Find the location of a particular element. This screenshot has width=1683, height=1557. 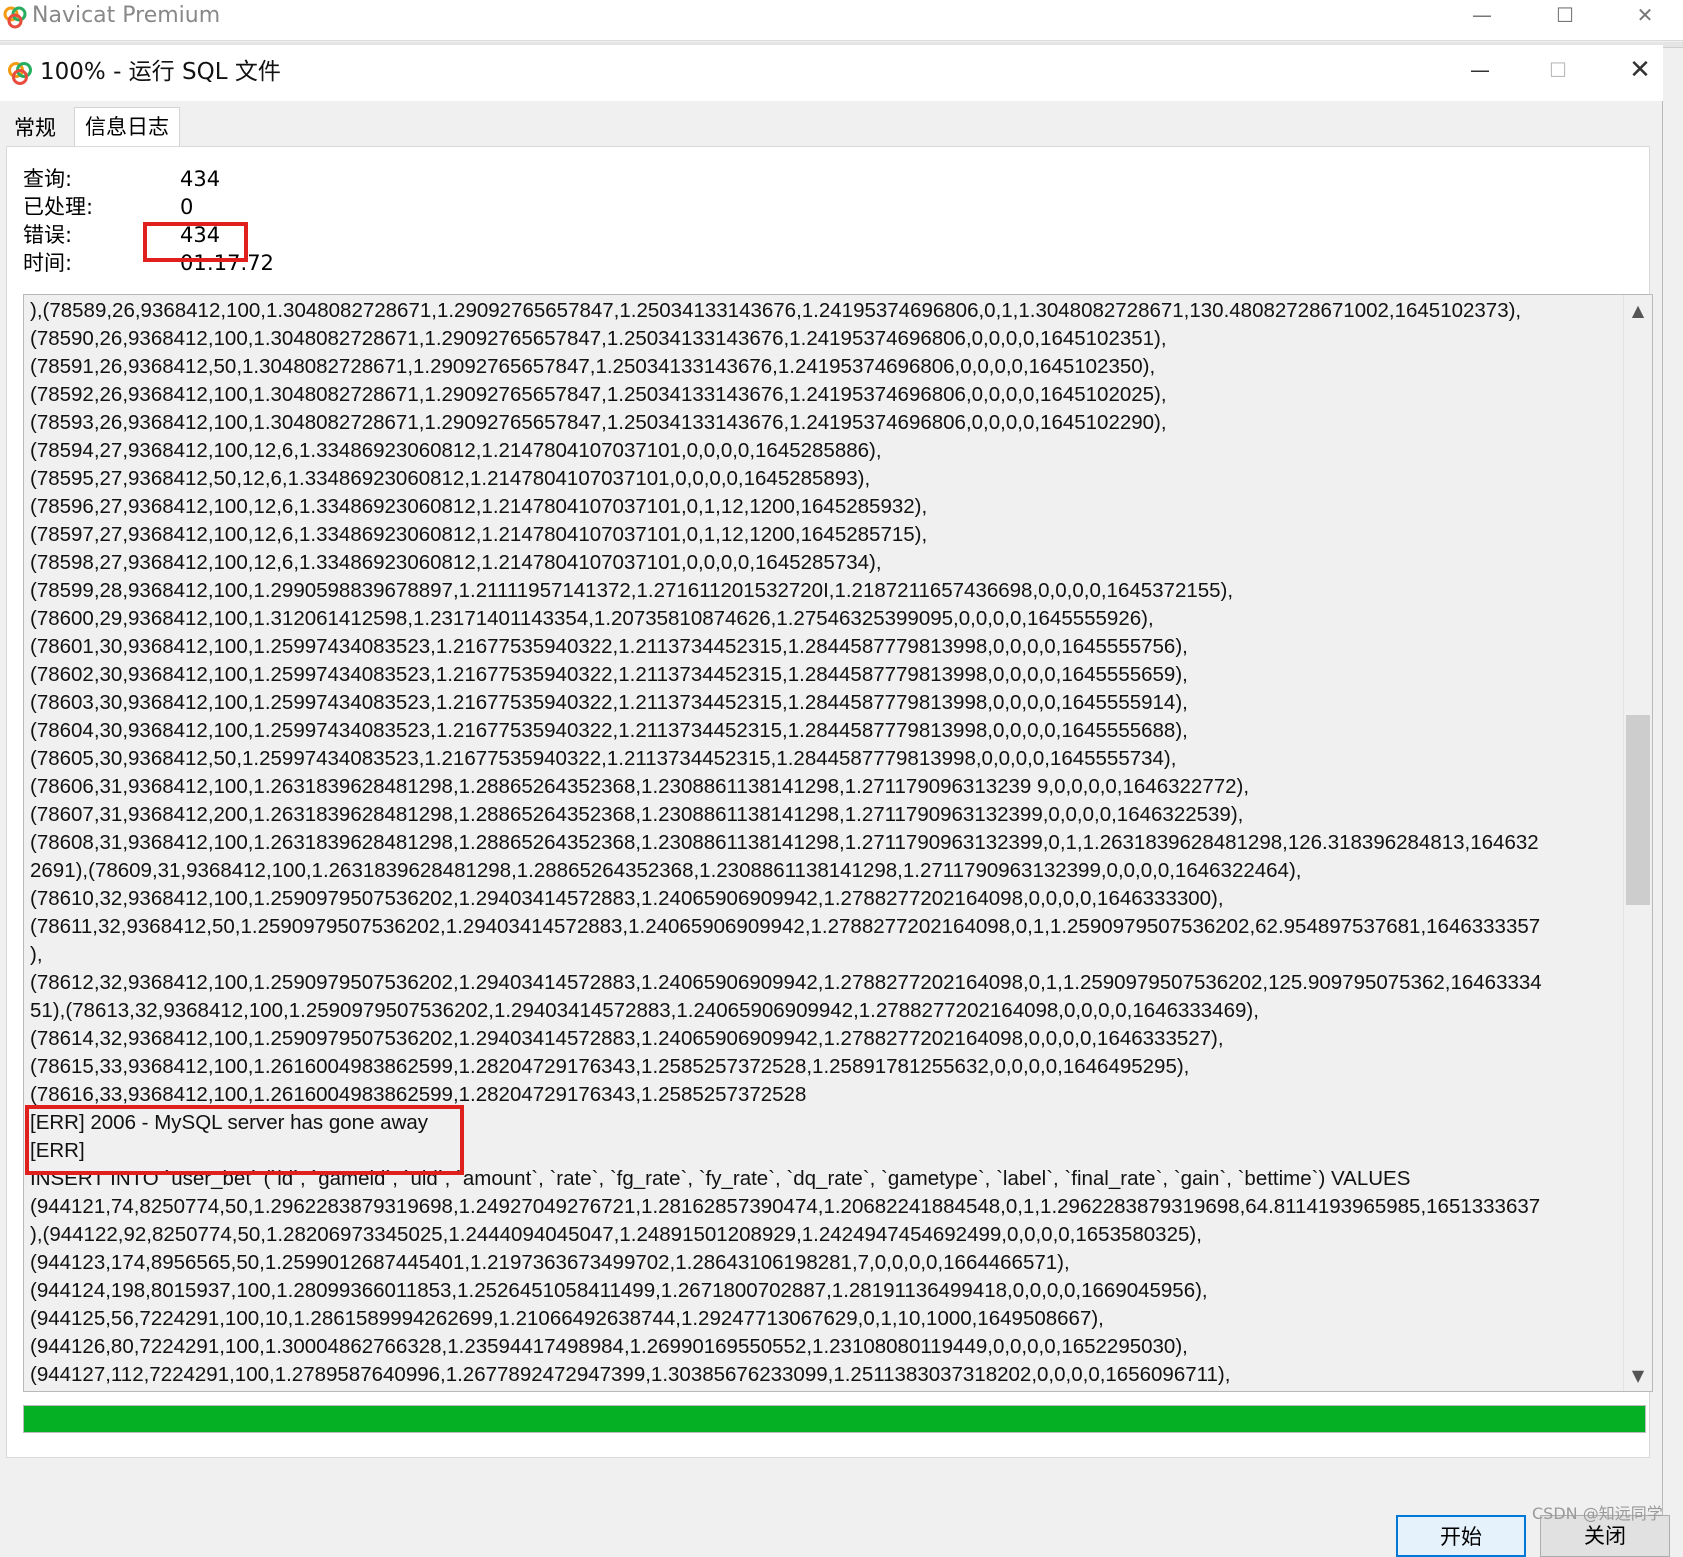

watermark: CSDN @知远同学 is located at coordinates (1597, 1513).